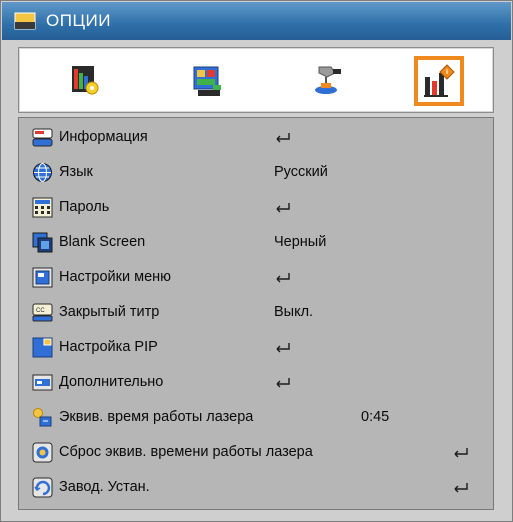 The image size is (513, 522). Describe the element at coordinates (256, 207) in the screenshot. I see `menu-item-password: Пароль` at that location.